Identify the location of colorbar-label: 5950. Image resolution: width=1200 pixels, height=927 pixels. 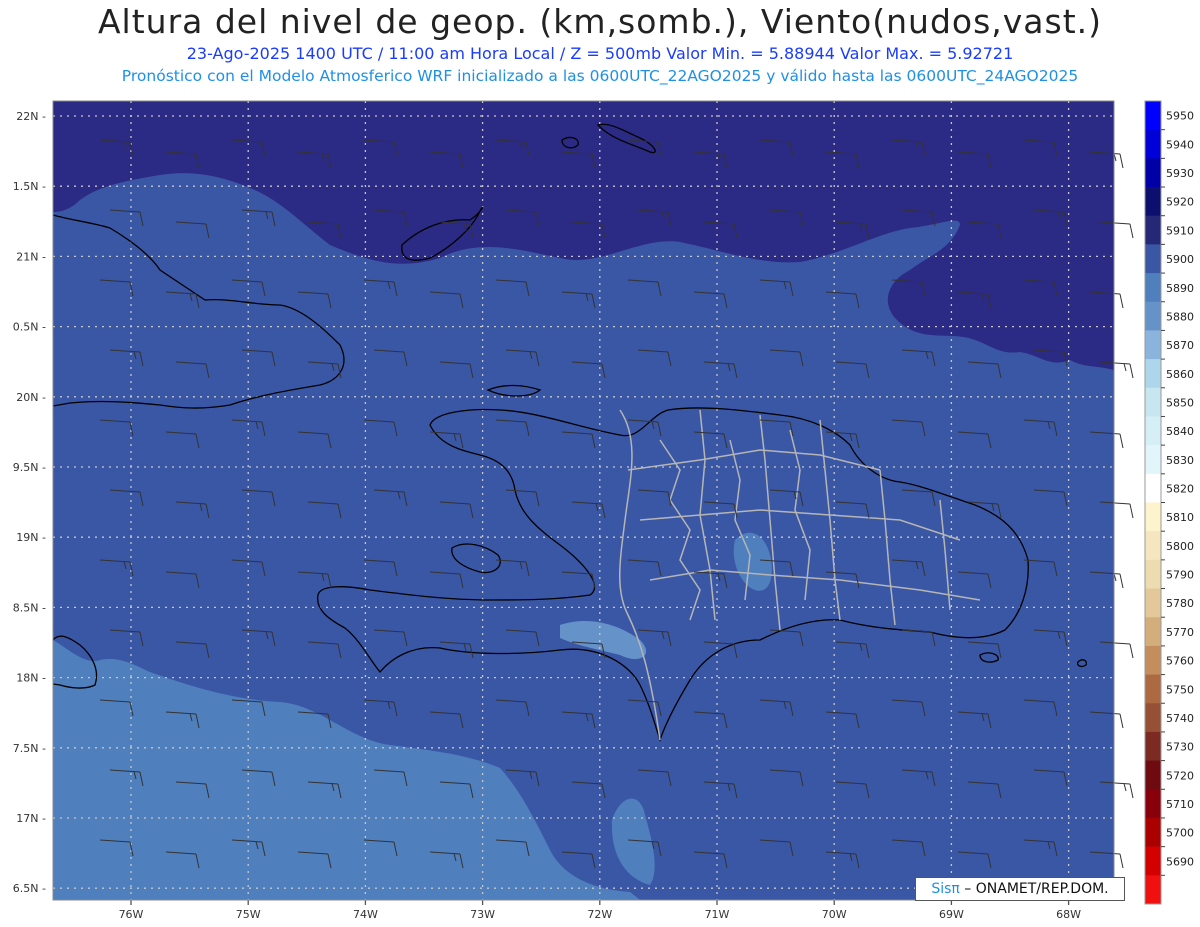
(1180, 116).